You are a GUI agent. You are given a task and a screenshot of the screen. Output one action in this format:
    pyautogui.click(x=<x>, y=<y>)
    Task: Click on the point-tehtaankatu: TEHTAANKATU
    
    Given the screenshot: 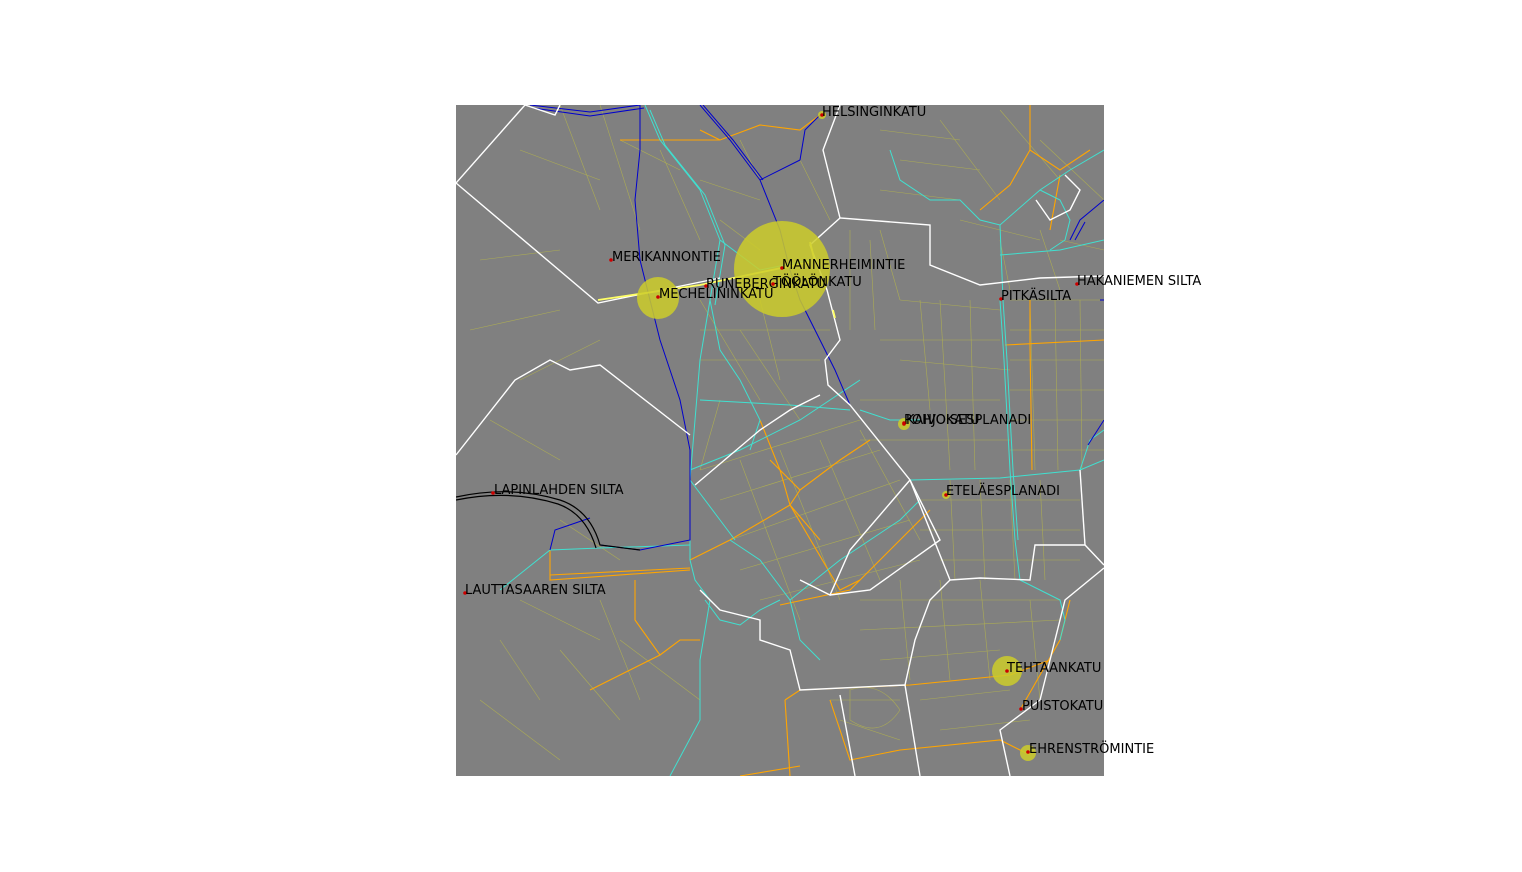 What is the action you would take?
    pyautogui.click(x=1053, y=668)
    